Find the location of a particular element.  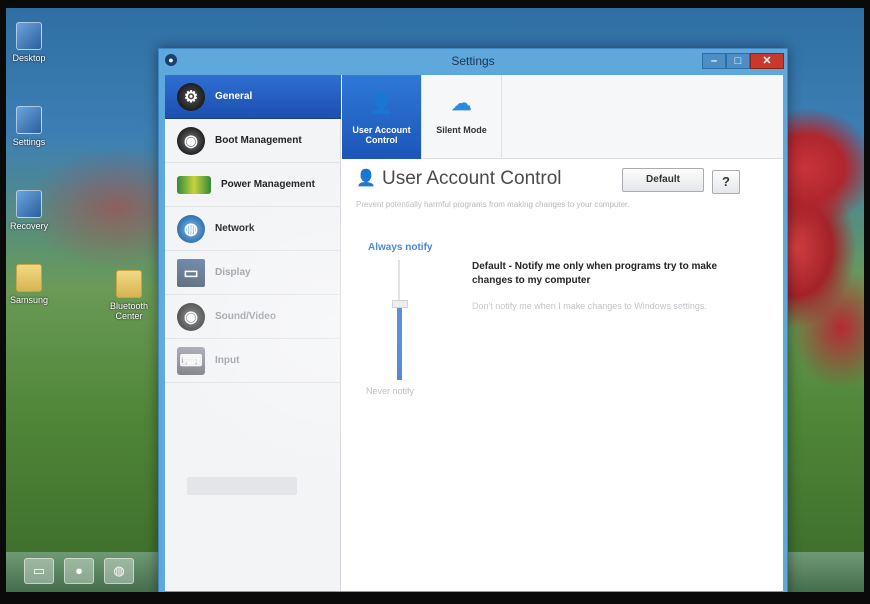

sidebar-item-label: Input is located at coordinates (227, 360).